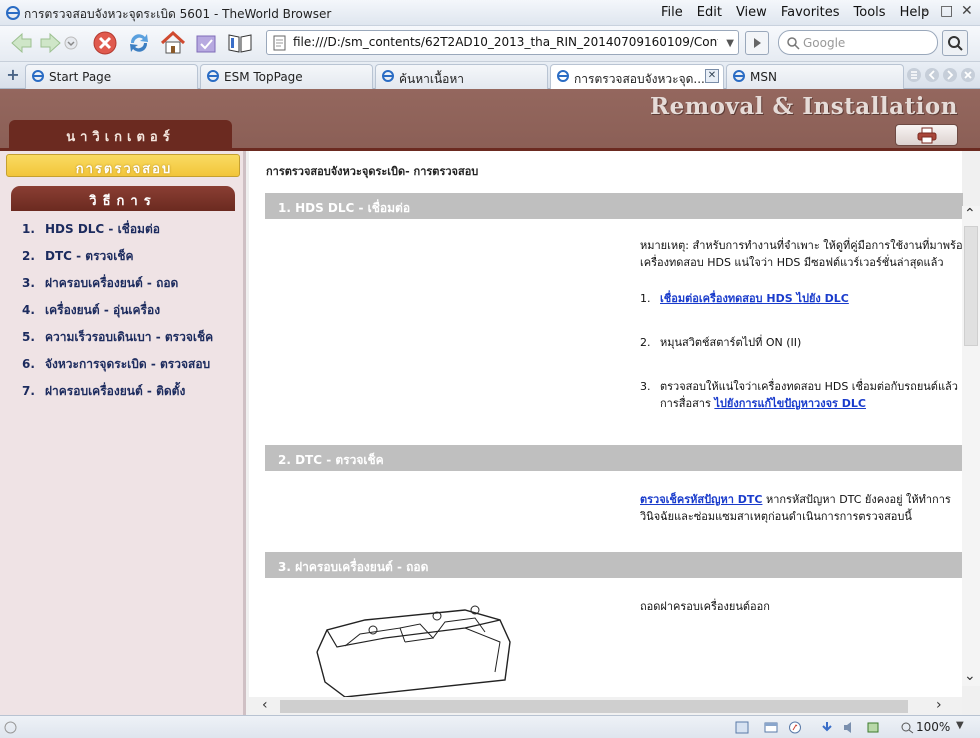 This screenshot has width=980, height=738. I want to click on refresh-button, so click(139, 43).